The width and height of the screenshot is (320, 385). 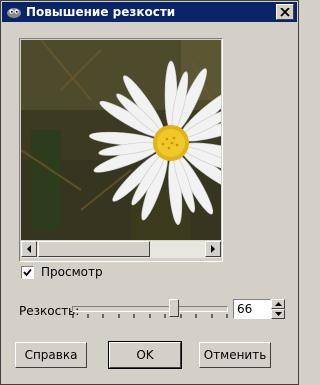 What do you see at coordinates (49, 311) in the screenshot?
I see `sharpness-label: Резкость:` at bounding box center [49, 311].